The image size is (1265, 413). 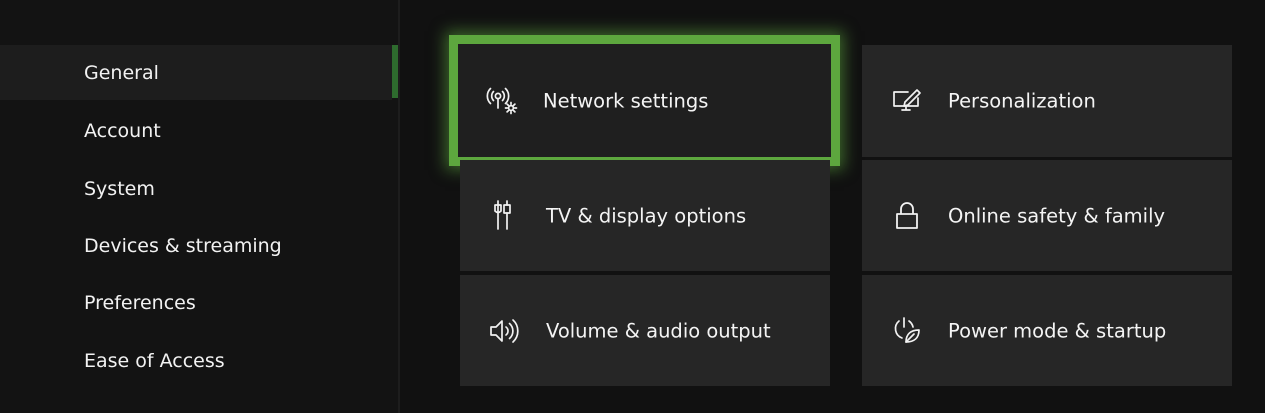 I want to click on network-settings-tile: Network settings, so click(x=644, y=100).